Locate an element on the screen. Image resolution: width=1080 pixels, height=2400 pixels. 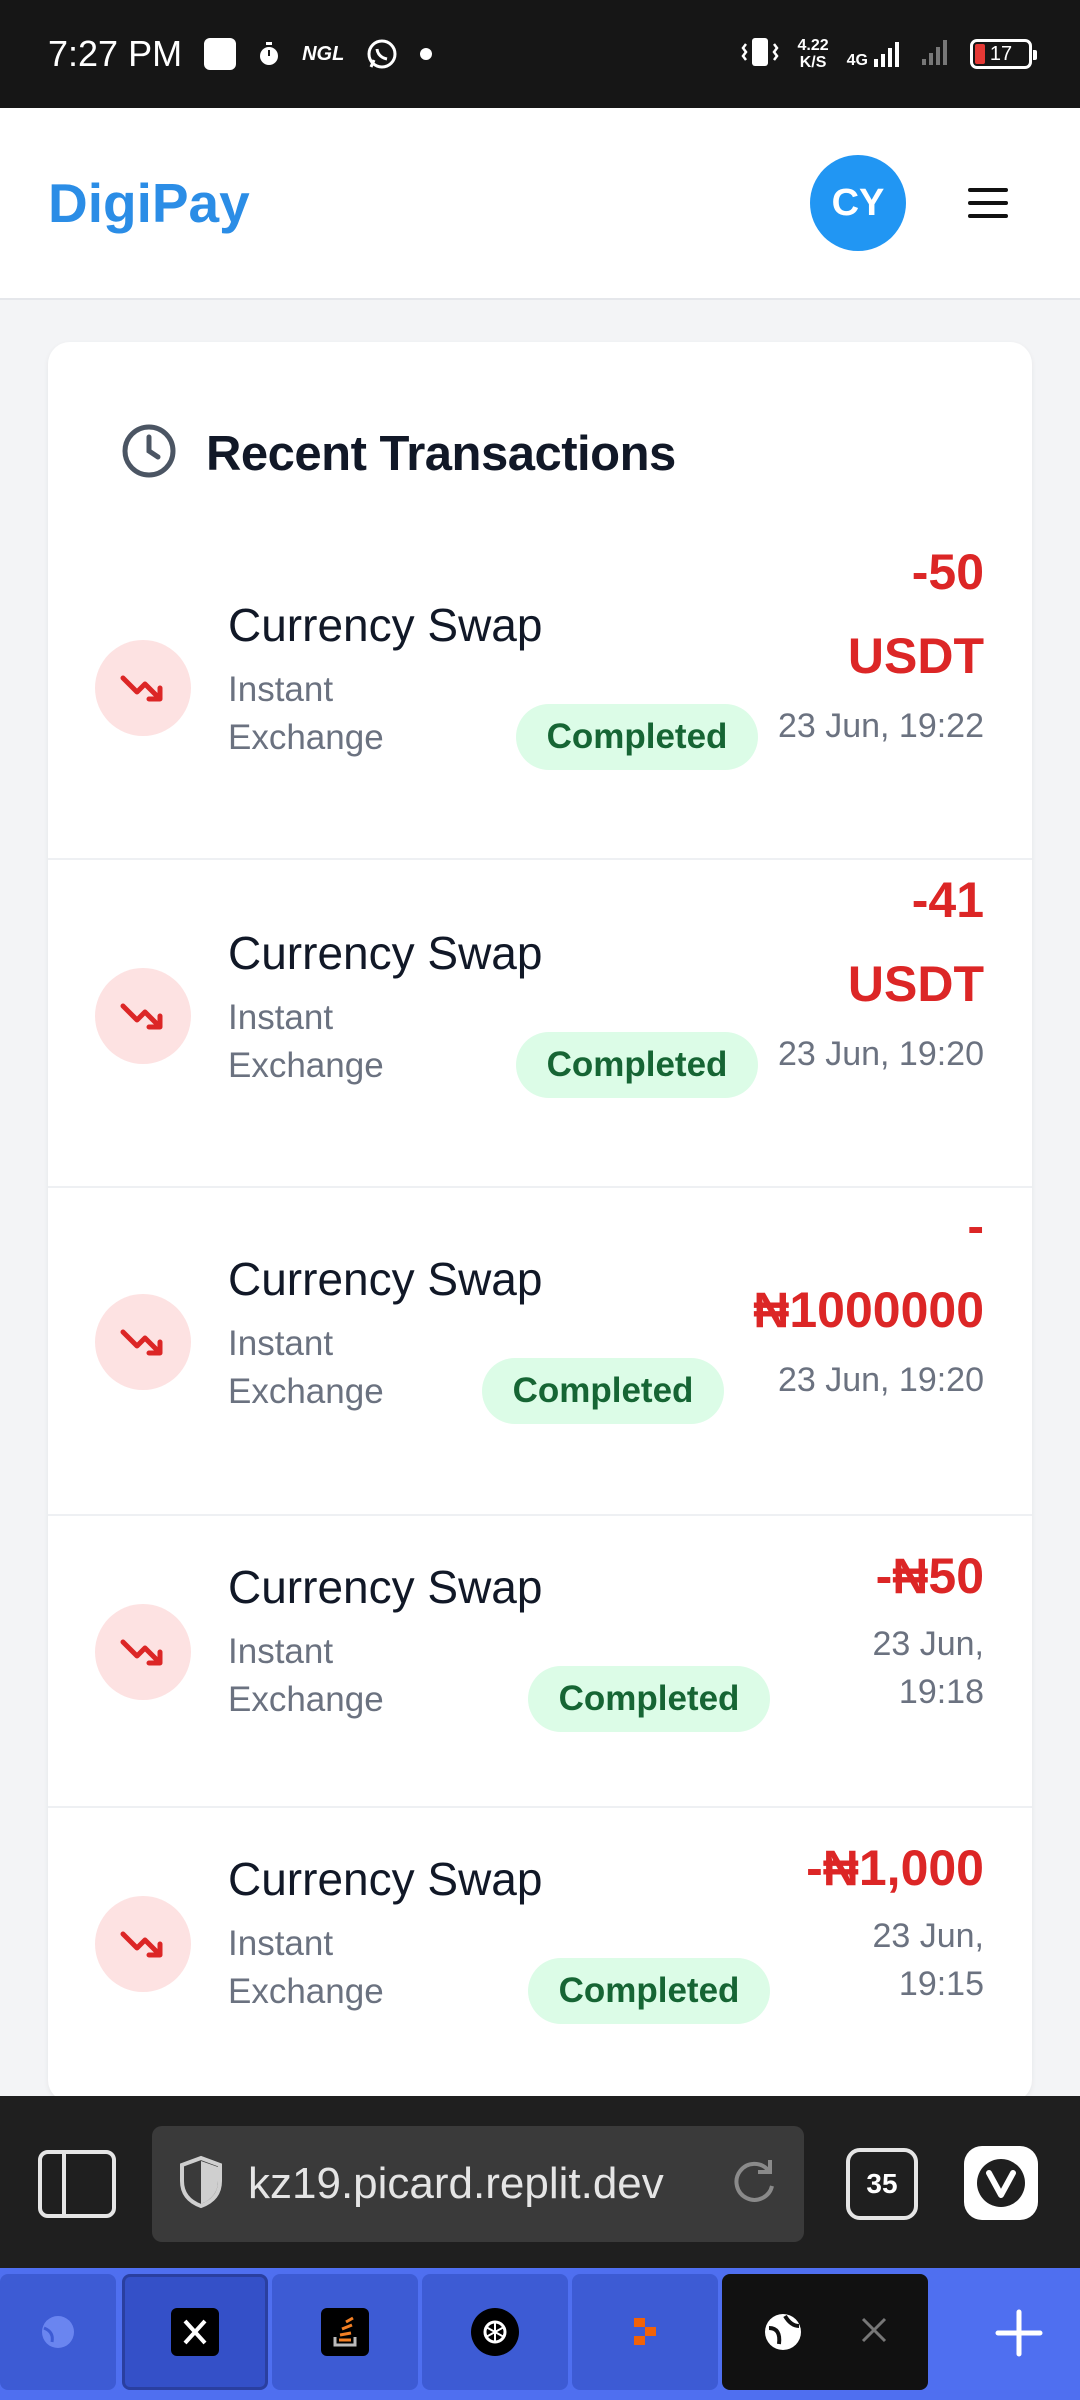
new-tab-icon is located at coordinates (1019, 2333).